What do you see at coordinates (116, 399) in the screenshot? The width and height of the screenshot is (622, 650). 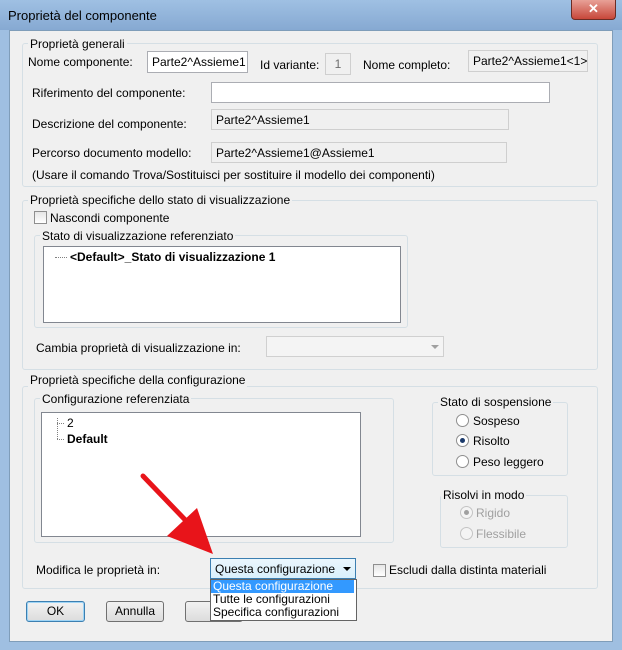 I see `referenced-configuration-title: Configurazione referenziata` at bounding box center [116, 399].